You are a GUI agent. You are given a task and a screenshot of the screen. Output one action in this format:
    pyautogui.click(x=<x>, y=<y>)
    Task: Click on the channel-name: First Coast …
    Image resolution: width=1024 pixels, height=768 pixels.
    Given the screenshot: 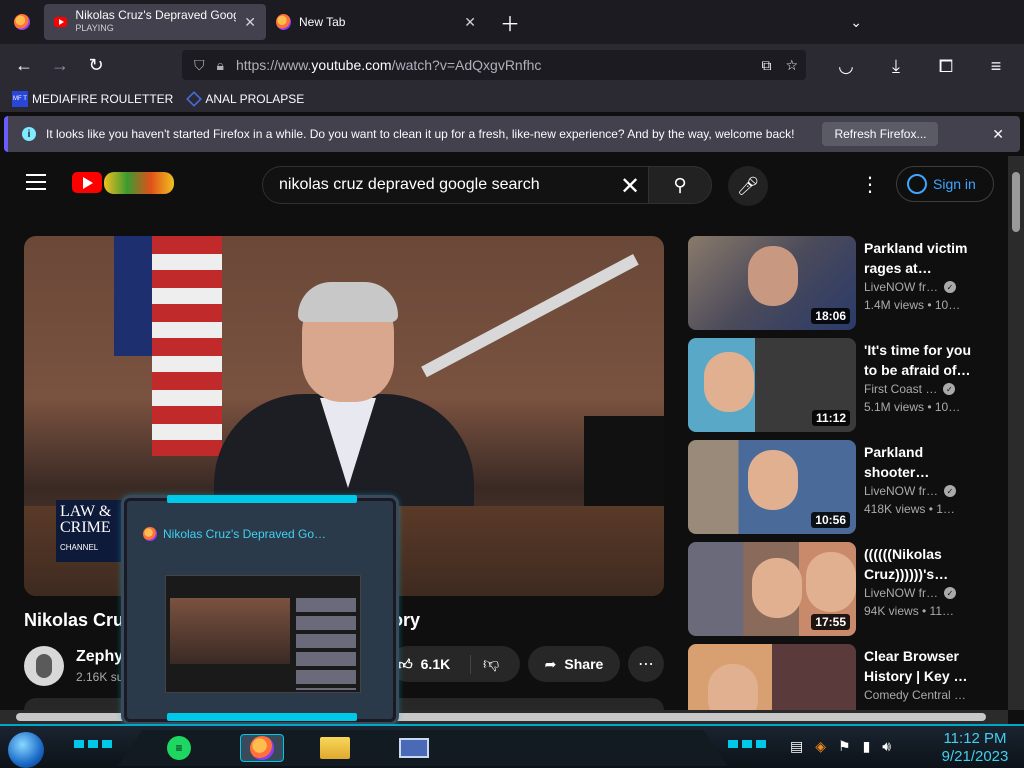 What is the action you would take?
    pyautogui.click(x=900, y=389)
    